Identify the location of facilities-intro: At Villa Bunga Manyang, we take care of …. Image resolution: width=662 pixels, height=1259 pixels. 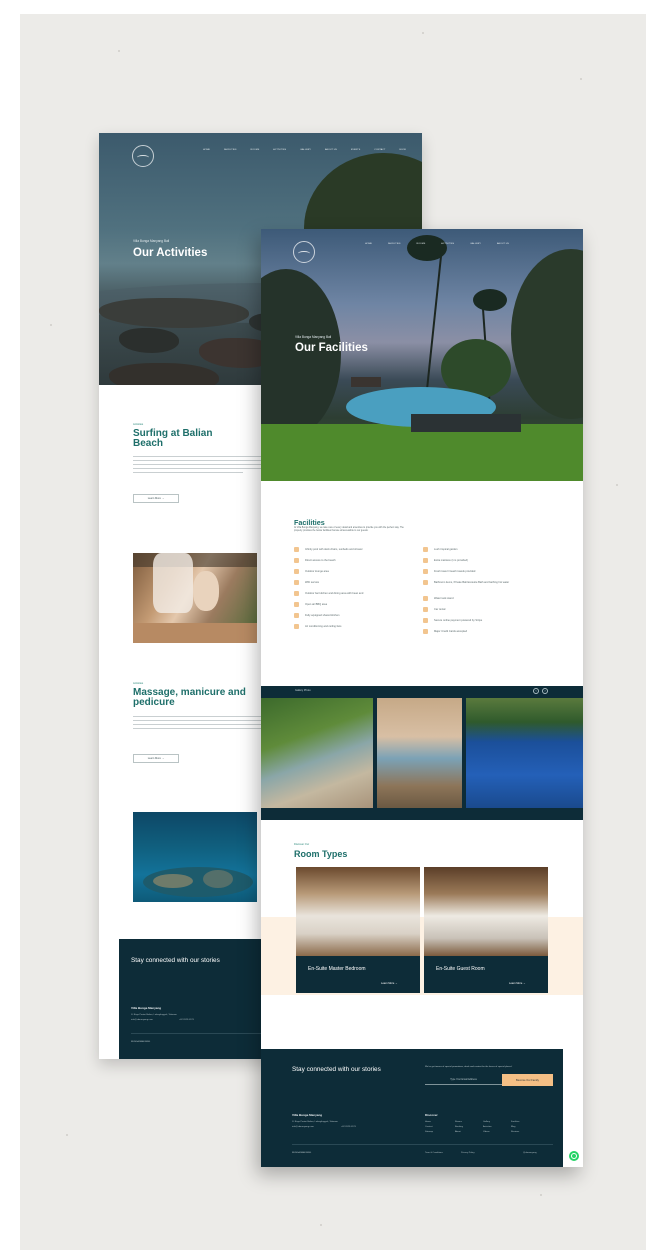
(349, 529).